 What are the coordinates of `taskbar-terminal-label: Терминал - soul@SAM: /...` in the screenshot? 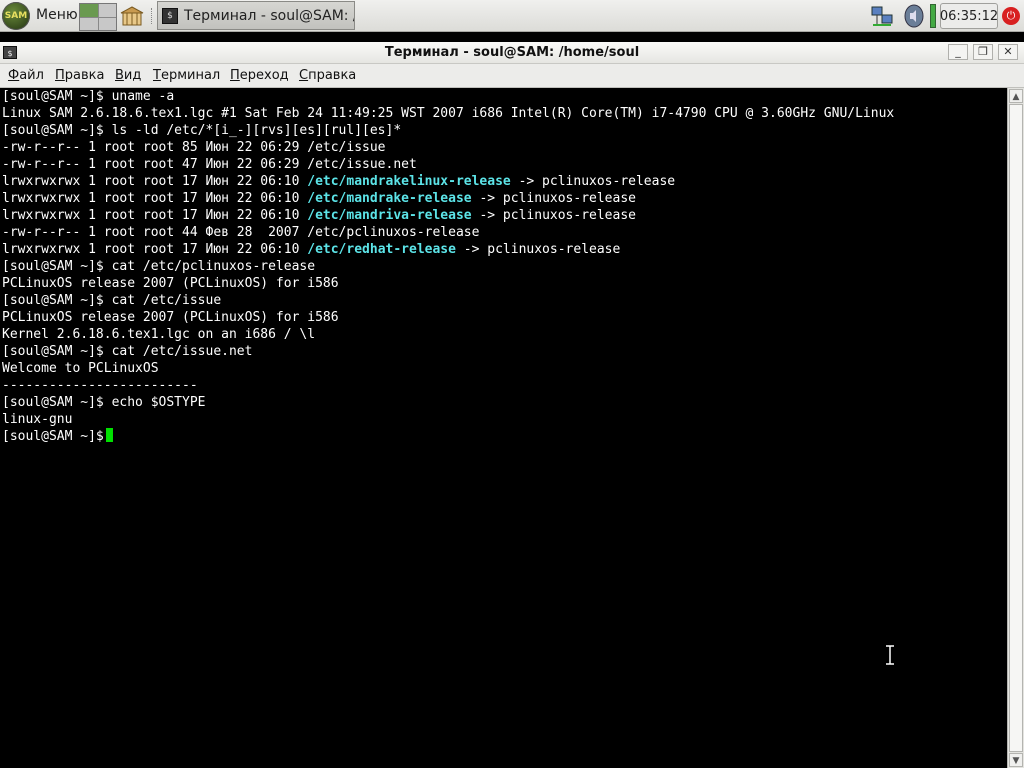 It's located at (269, 15).